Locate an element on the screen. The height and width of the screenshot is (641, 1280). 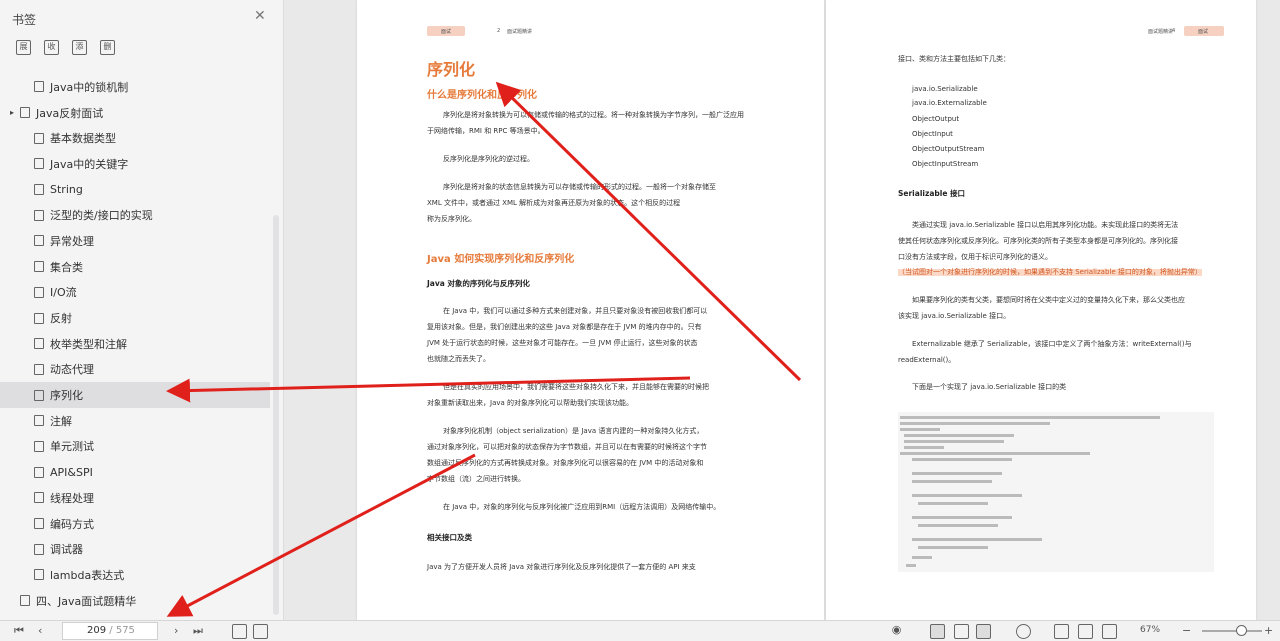
bookmark-label: 线程处理 is located at coordinates (72, 498).